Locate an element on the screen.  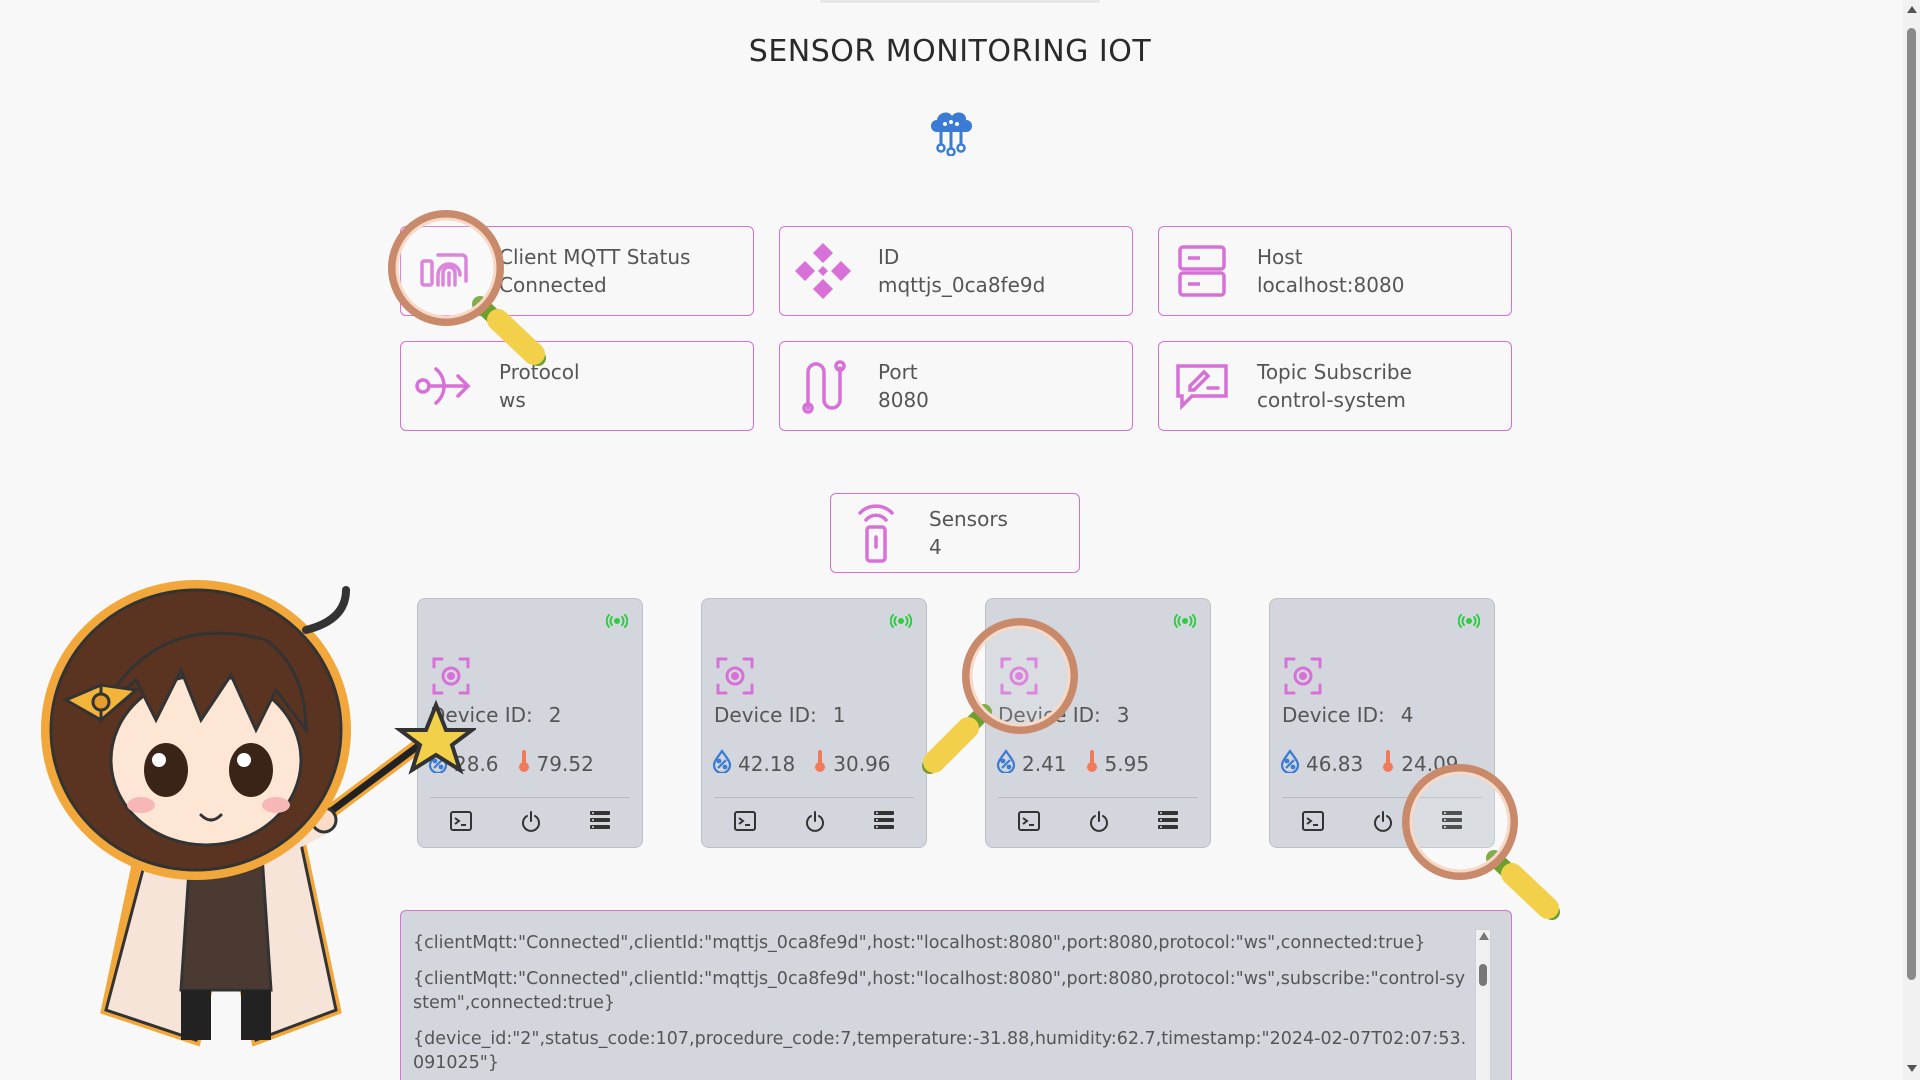
info-label: Protocol is located at coordinates (539, 372).